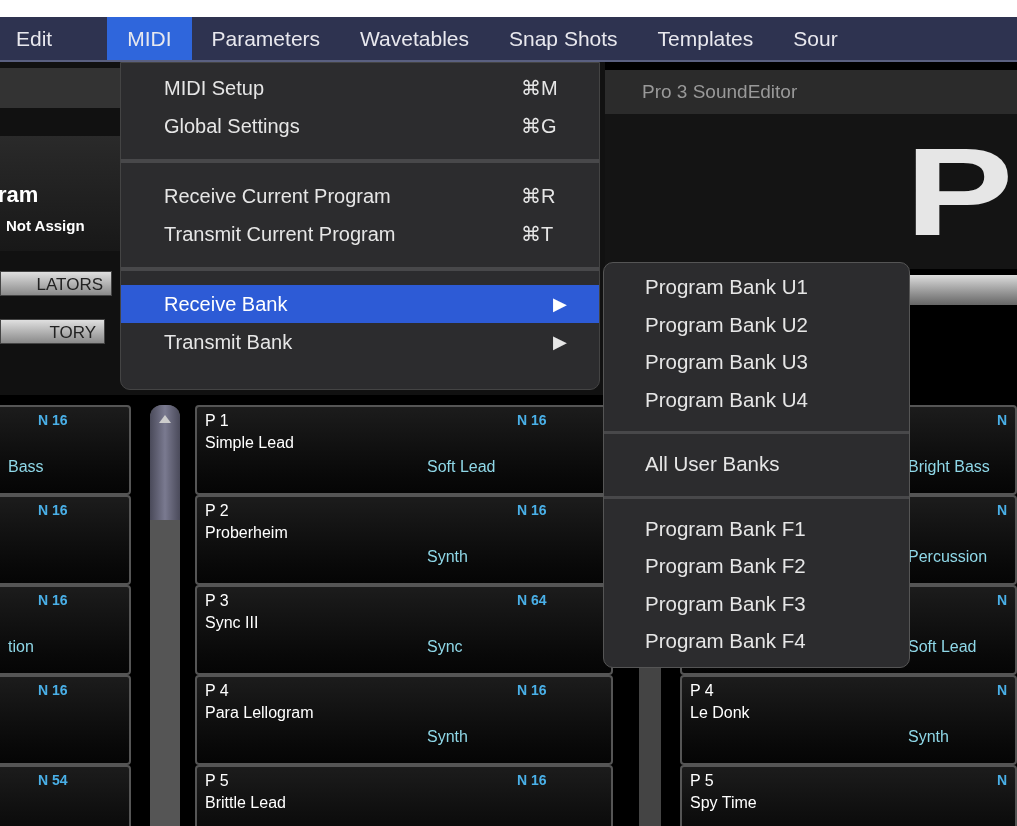 This screenshot has height=826, width=1017. What do you see at coordinates (65, 795) in the screenshot?
I see `program-card: N 54` at bounding box center [65, 795].